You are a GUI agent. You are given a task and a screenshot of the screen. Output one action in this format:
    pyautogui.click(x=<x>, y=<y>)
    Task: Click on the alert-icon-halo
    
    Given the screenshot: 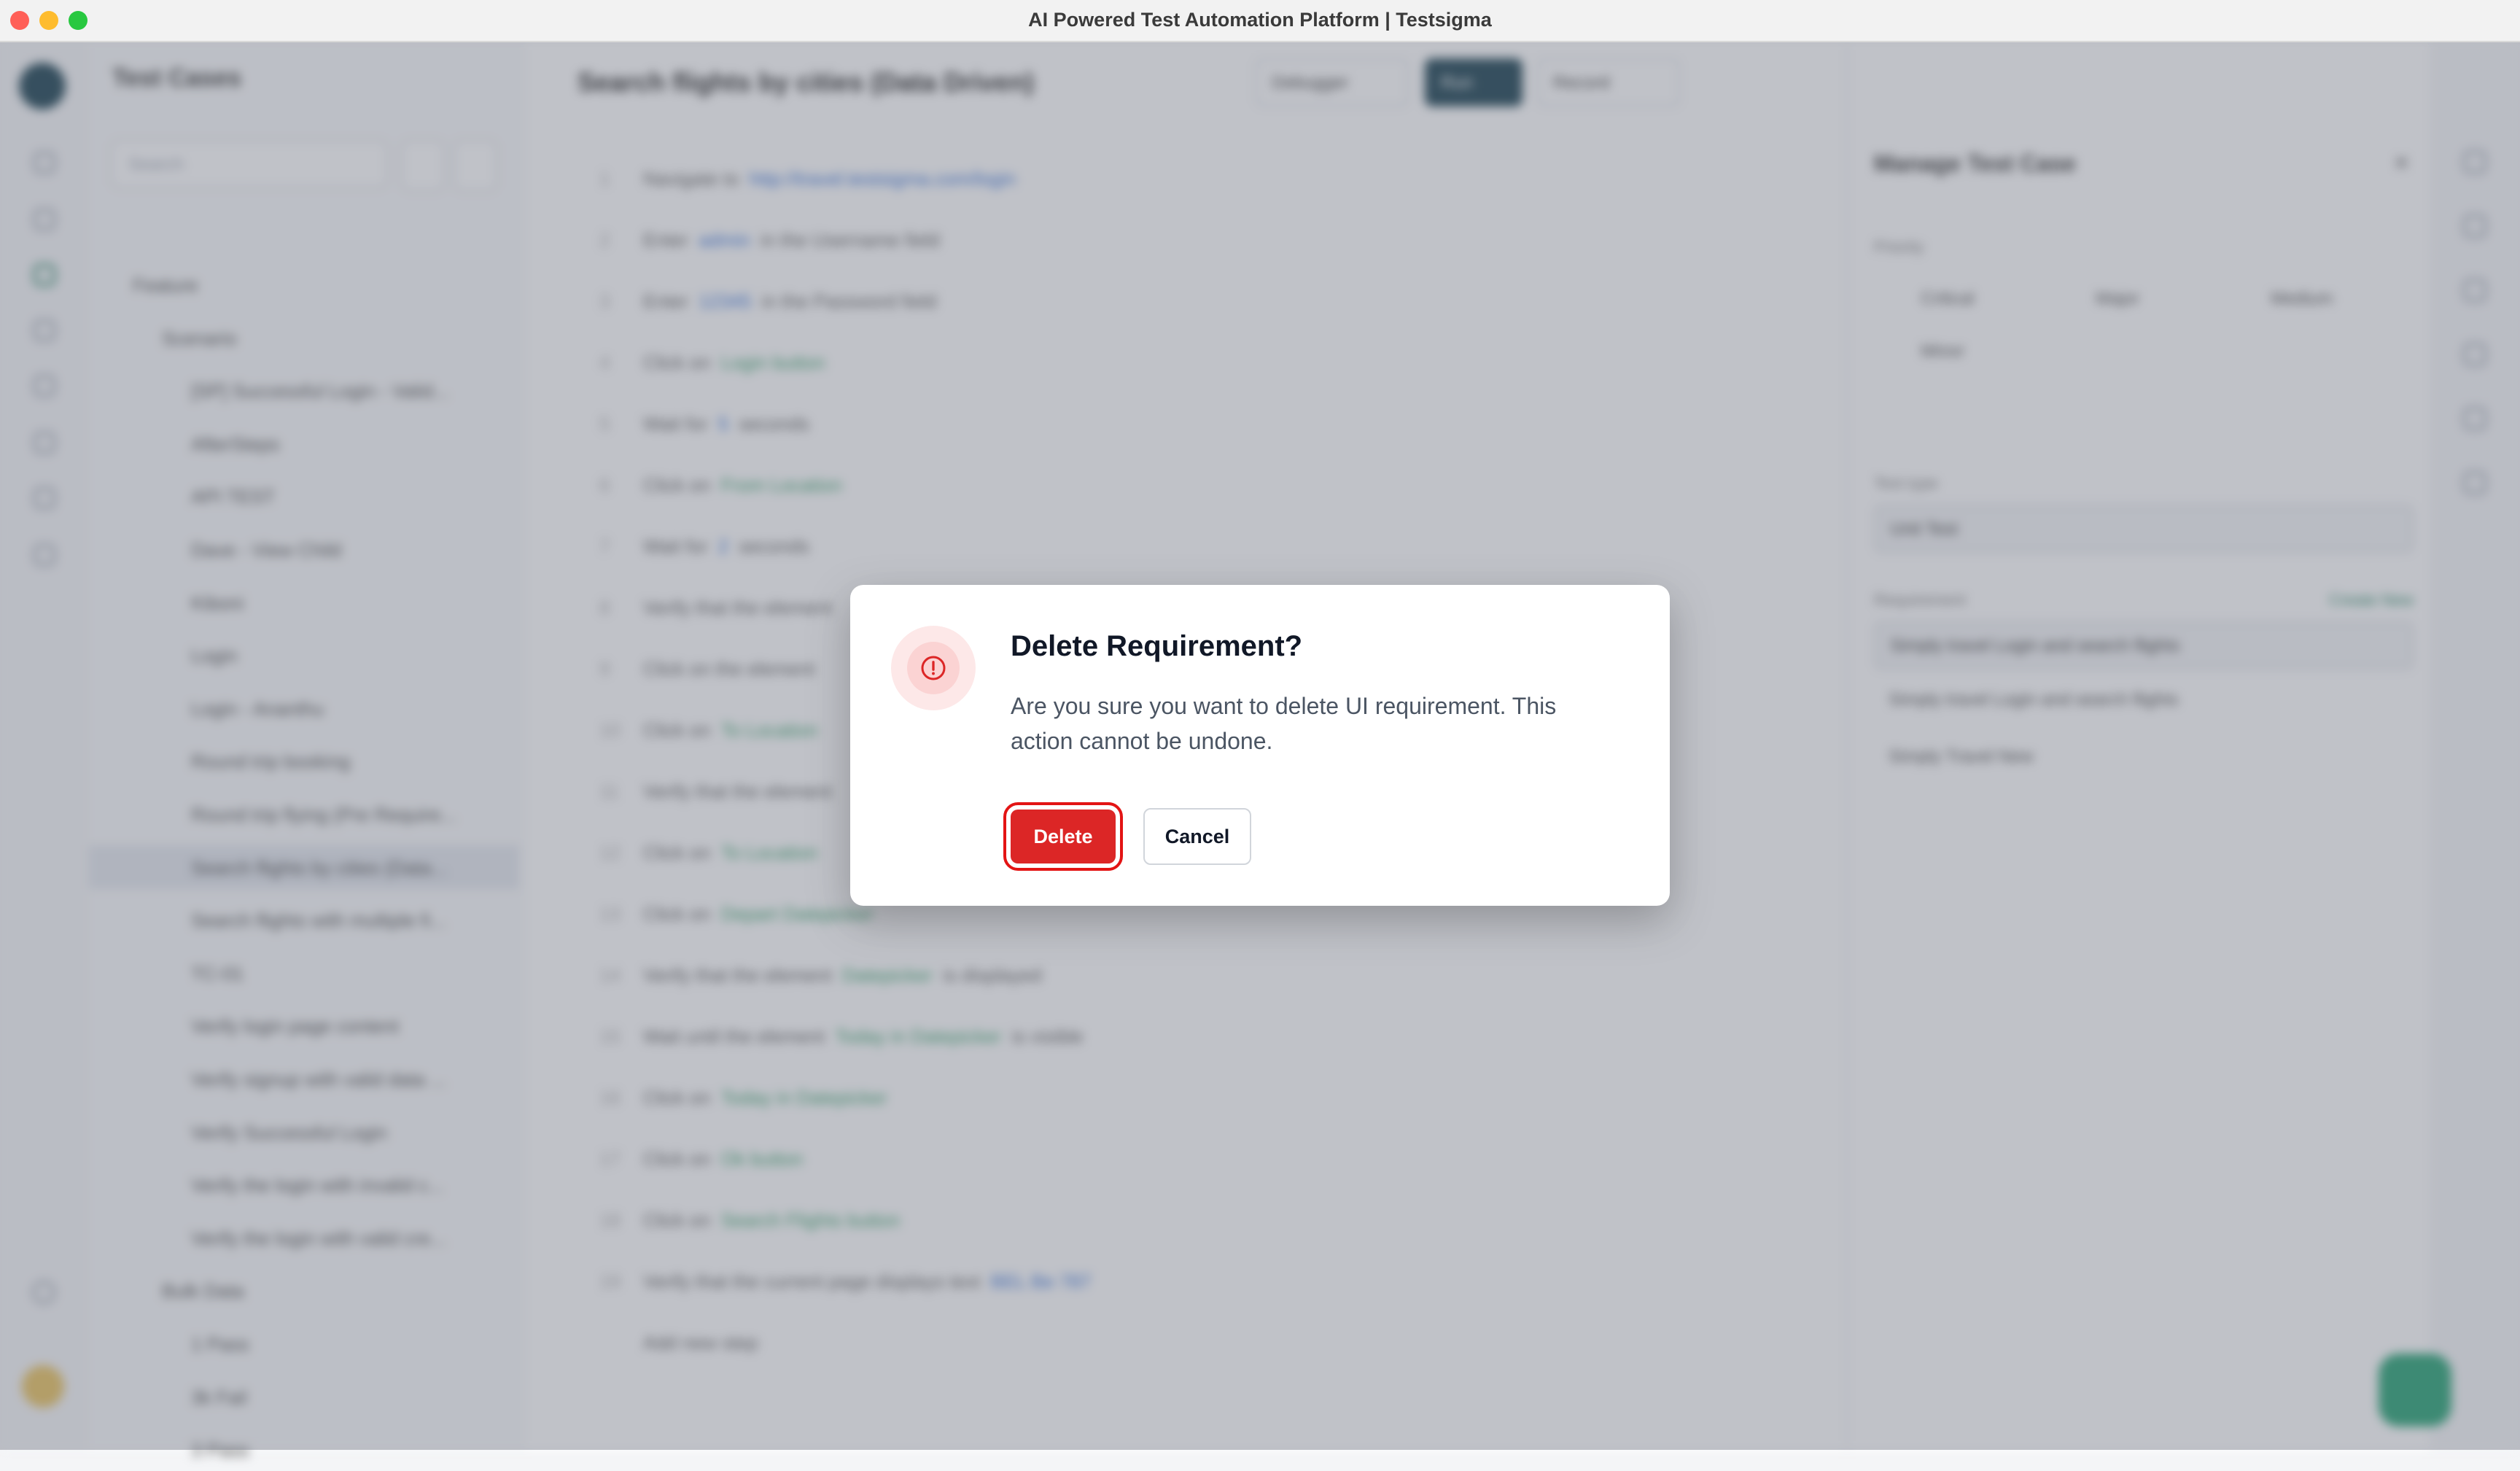 What is the action you would take?
    pyautogui.click(x=933, y=668)
    